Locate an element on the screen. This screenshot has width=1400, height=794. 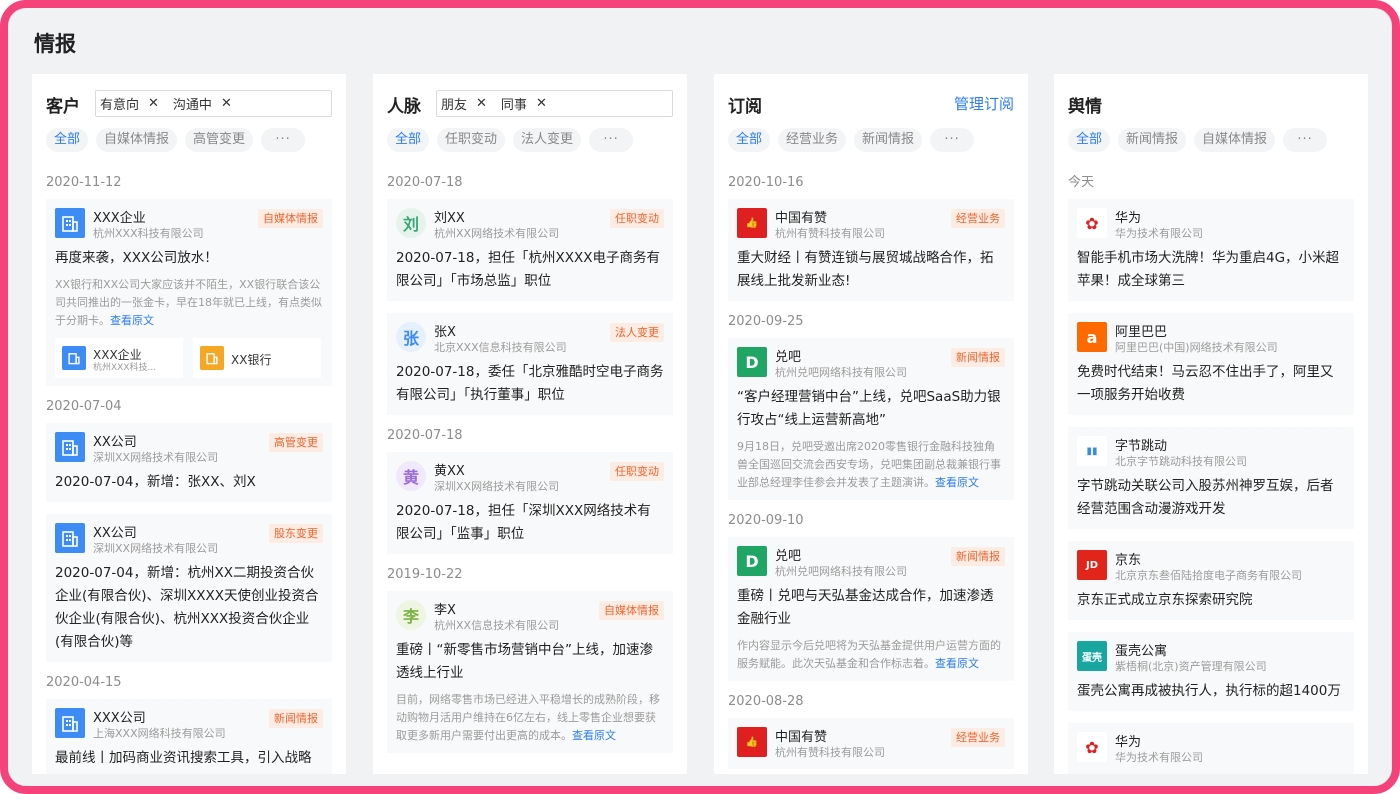
card-title: 蛋壳公寓再成被执行人，执行标的超1400万 is located at coordinates (1211, 691).